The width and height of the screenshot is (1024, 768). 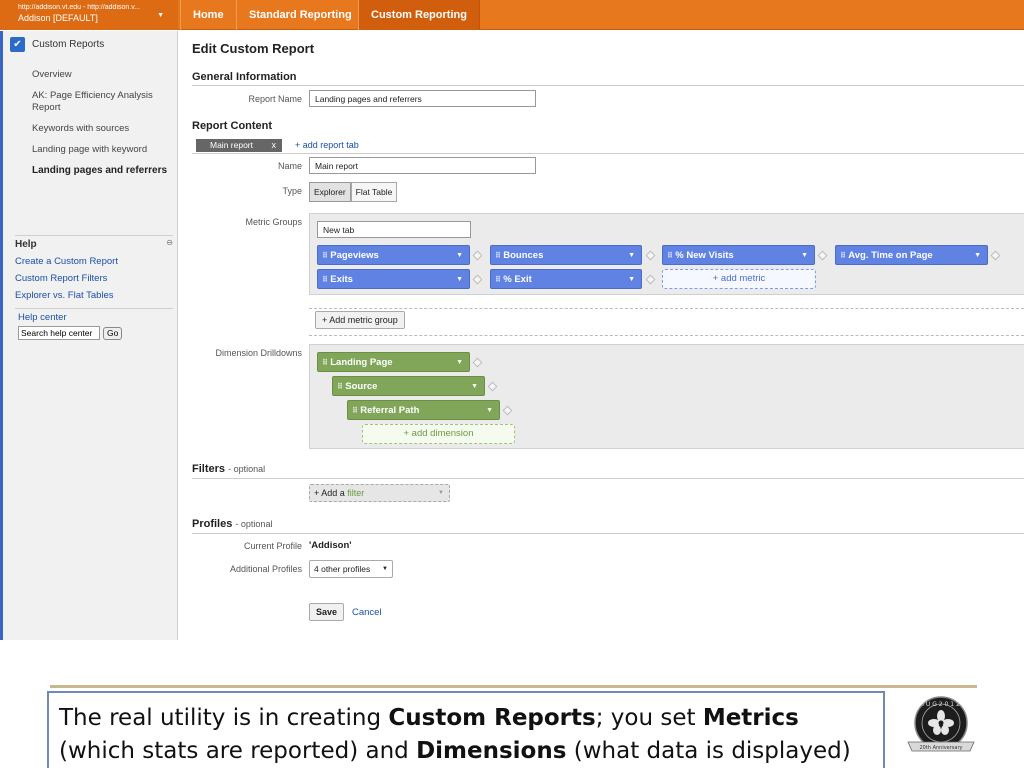 I want to click on add-metric-group-button: + Add metric group, so click(x=360, y=320).